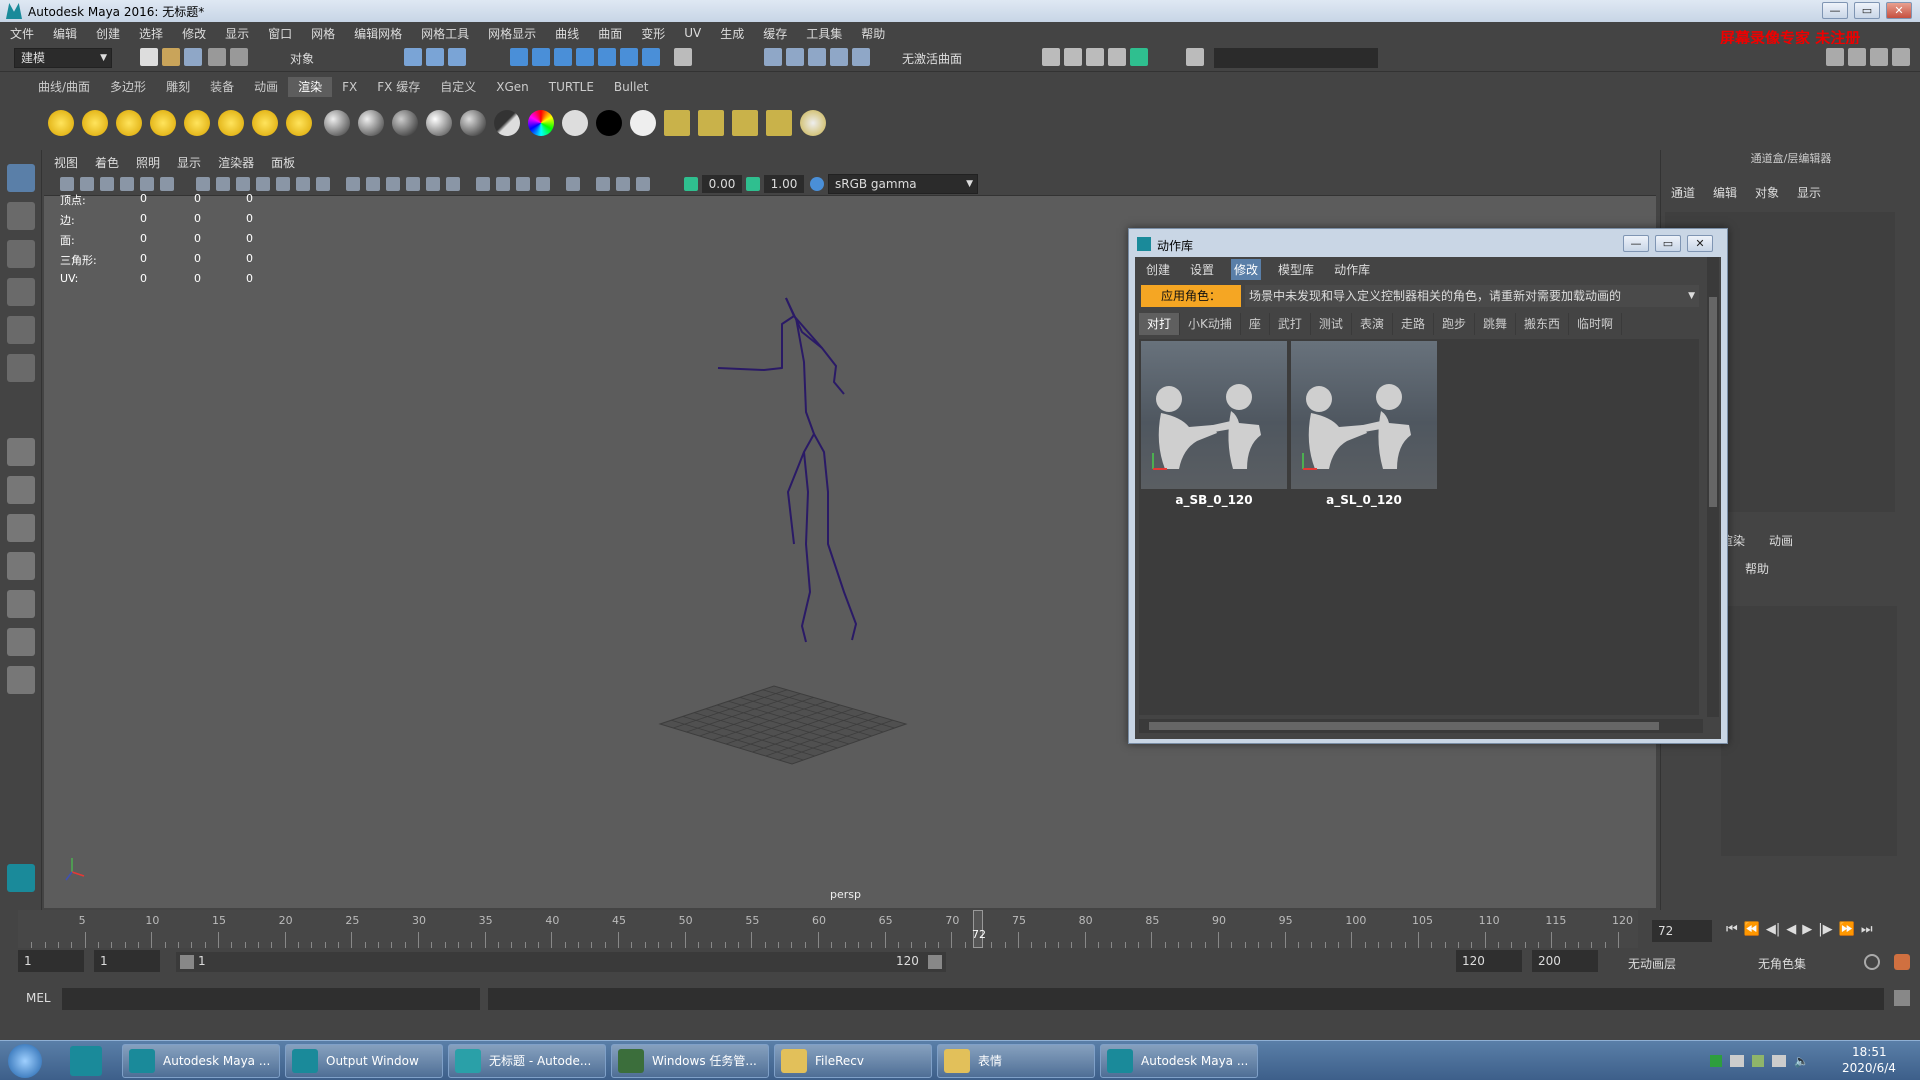 This screenshot has height=1080, width=1920. Describe the element at coordinates (1809, 731) in the screenshot. I see `layer-list-area` at that location.